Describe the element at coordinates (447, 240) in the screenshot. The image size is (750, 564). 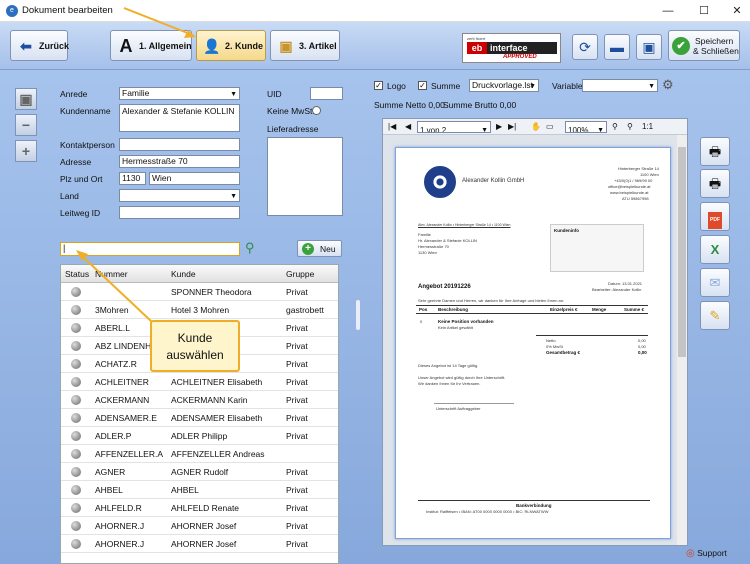
I see `recipient-2: Hr. Alexander & Stefanie KOLLIN` at that location.